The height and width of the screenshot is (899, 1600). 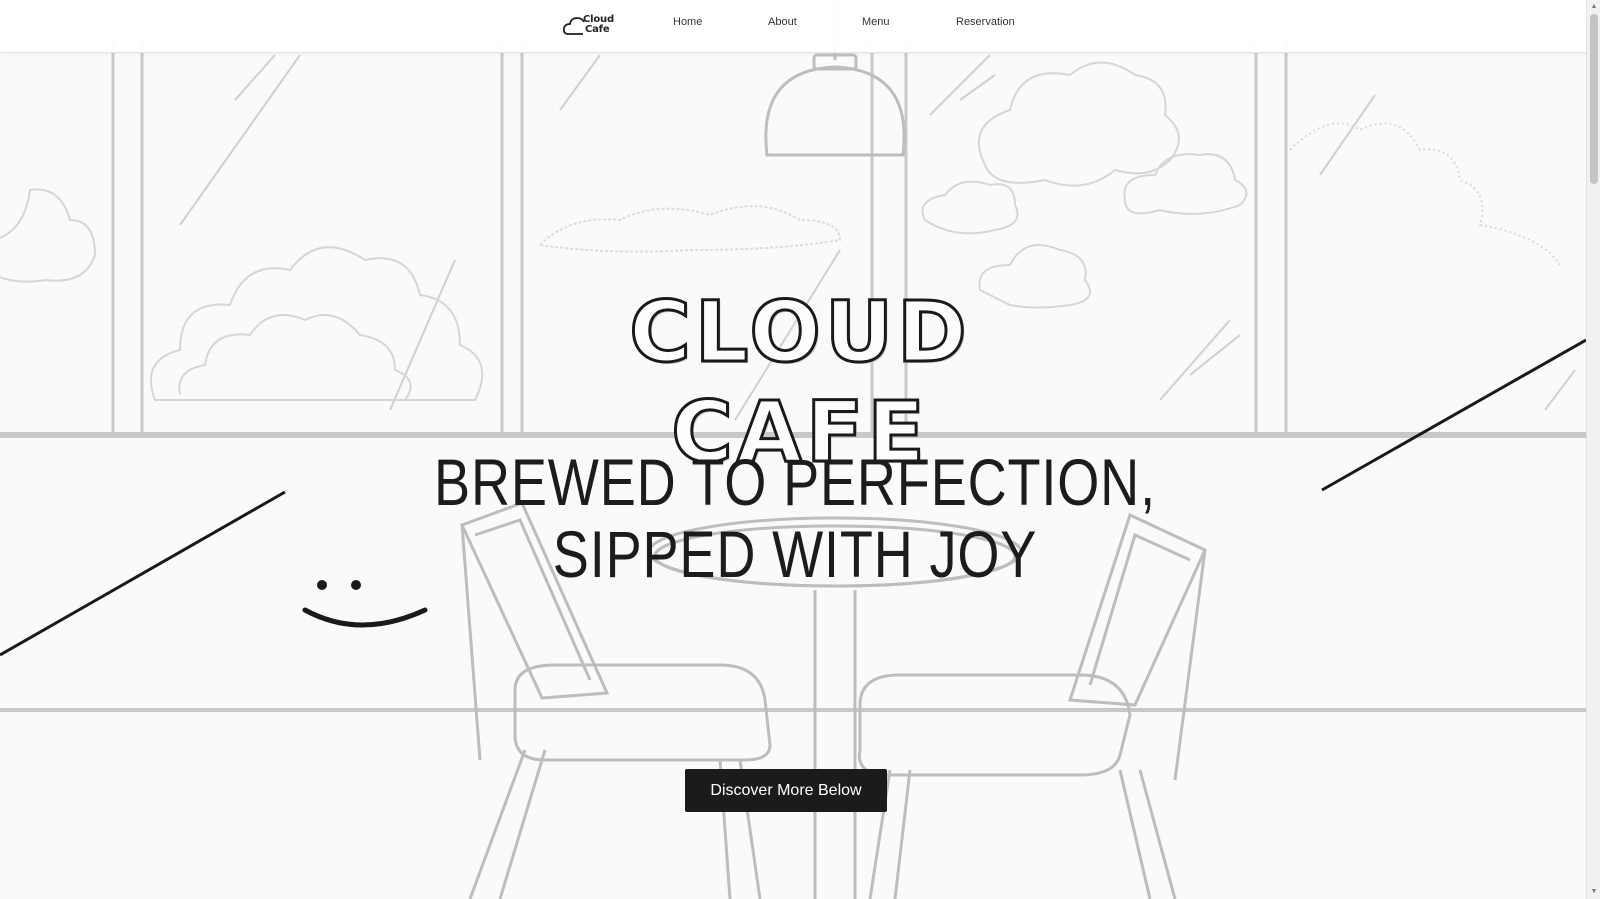 I want to click on scroll-up-arrow-icon: ▲, so click(x=1593, y=7).